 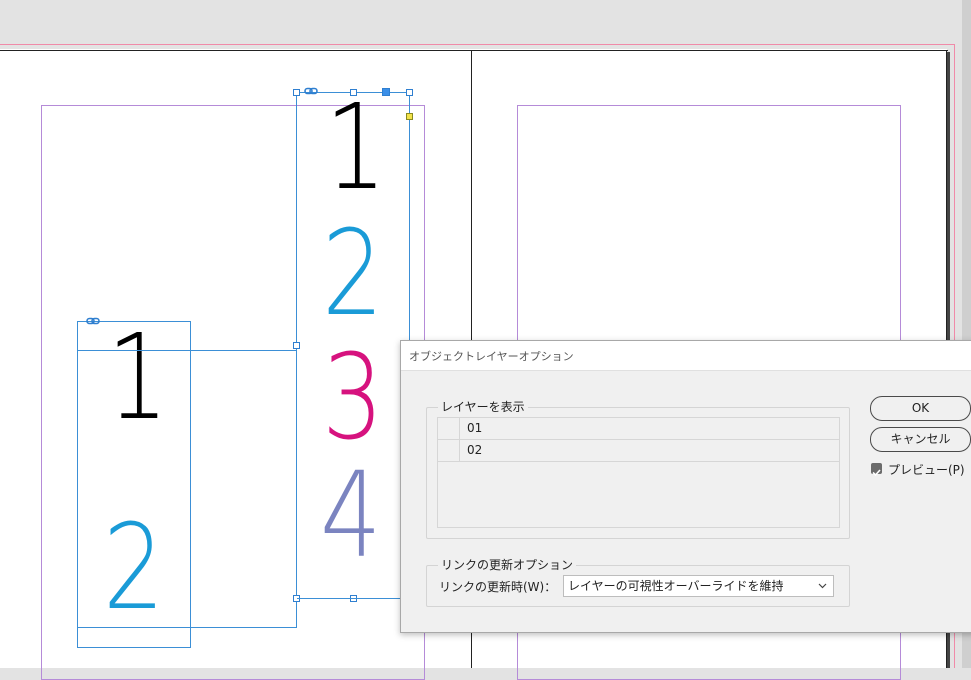 I want to click on resize-handle-ml, so click(x=296, y=345).